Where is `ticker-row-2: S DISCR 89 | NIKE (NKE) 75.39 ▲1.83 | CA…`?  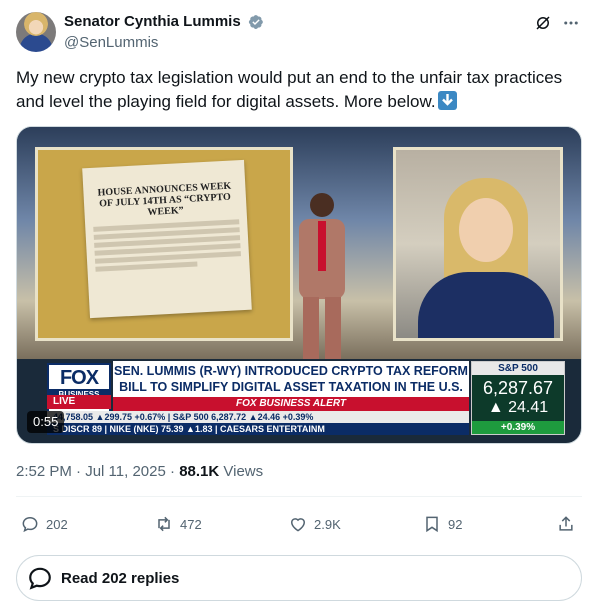
ticker-row-2: S DISCR 89 | NIKE (NKE) 75.39 ▲1.83 | CA… is located at coordinates (258, 429).